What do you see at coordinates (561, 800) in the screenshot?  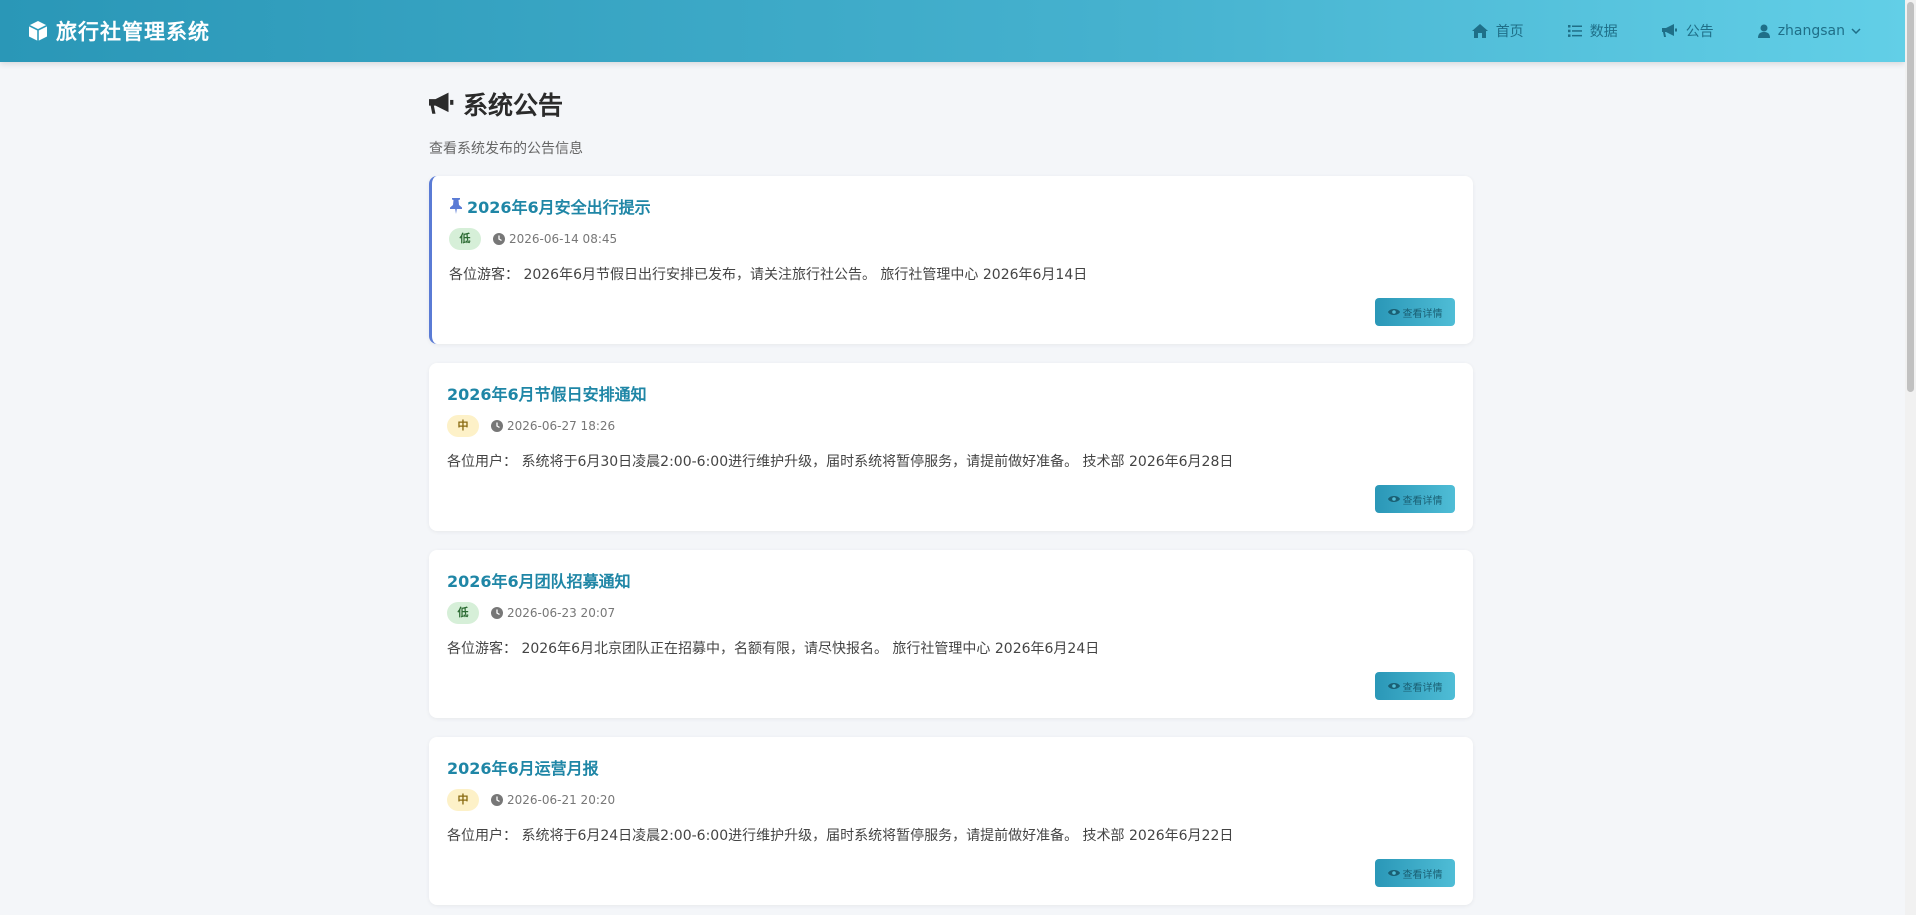 I see `notice-time-text: 2026-06-21 20:20` at bounding box center [561, 800].